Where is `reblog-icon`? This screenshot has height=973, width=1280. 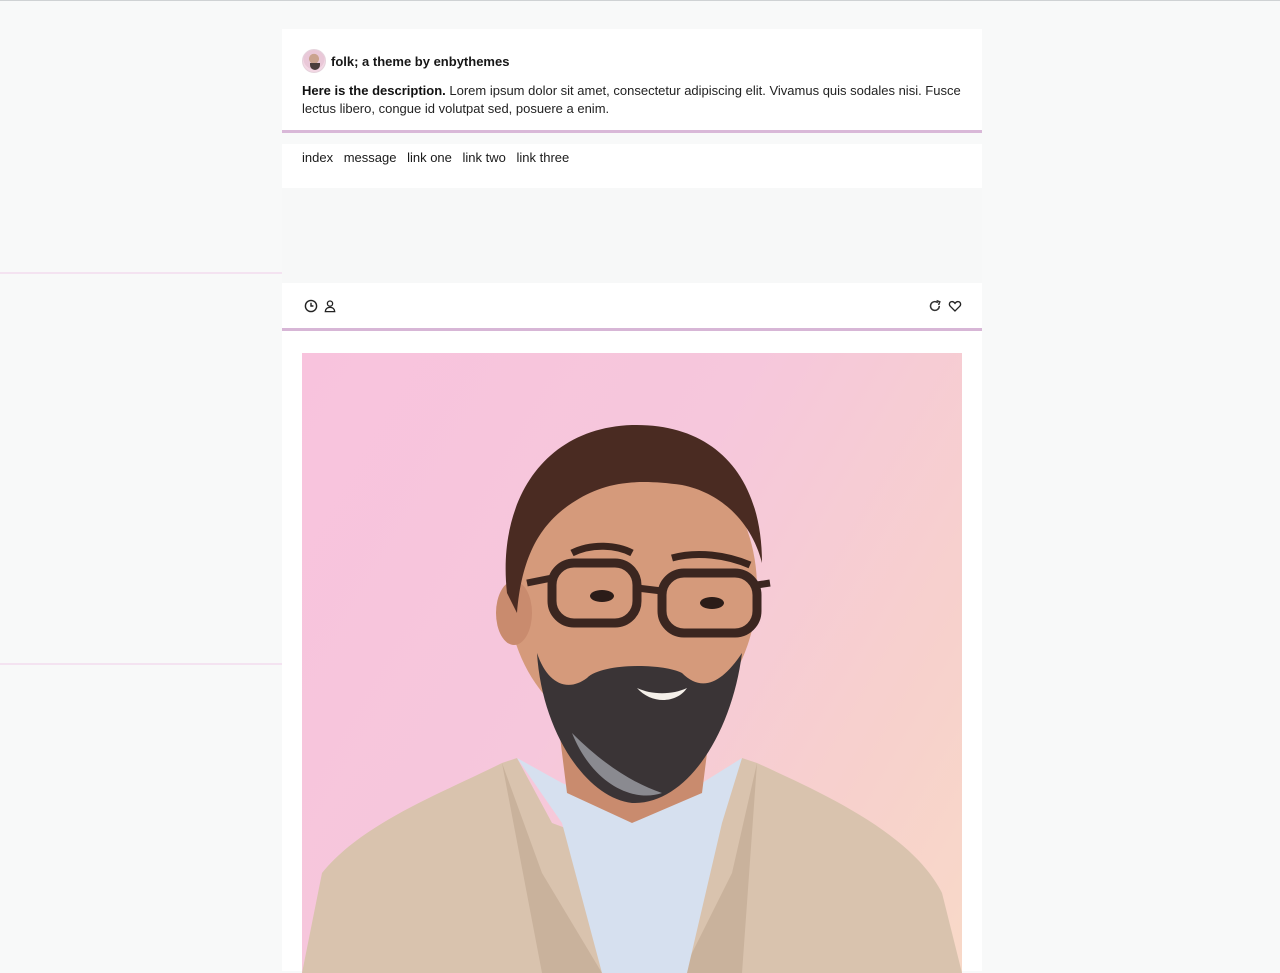
reblog-icon is located at coordinates (935, 306).